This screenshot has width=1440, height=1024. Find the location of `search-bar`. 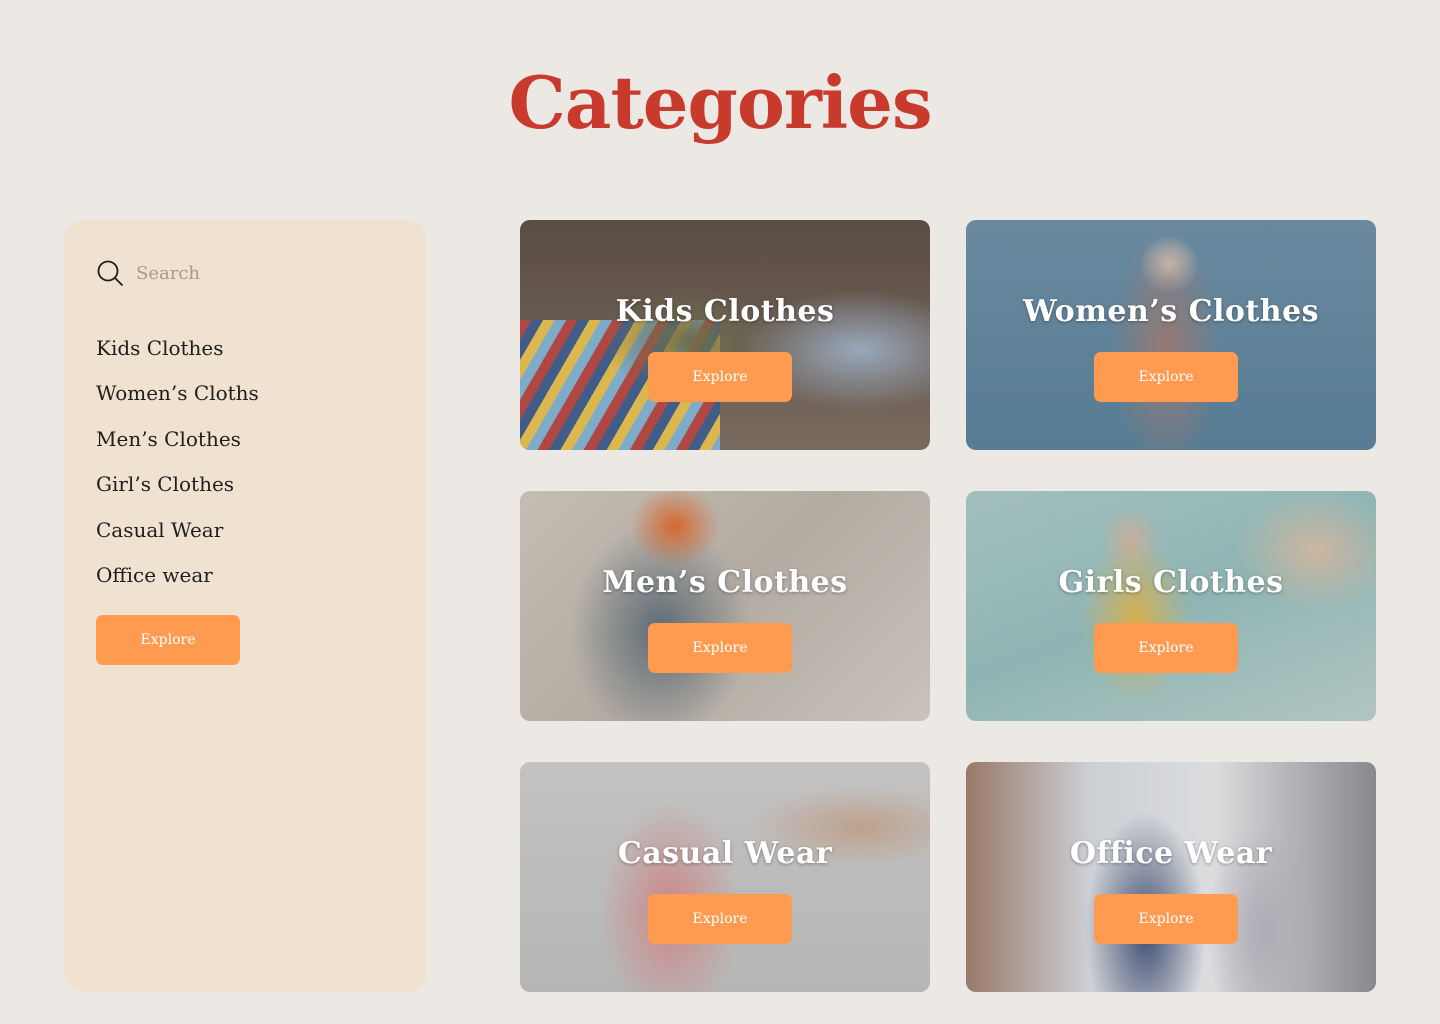

search-bar is located at coordinates (246, 273).